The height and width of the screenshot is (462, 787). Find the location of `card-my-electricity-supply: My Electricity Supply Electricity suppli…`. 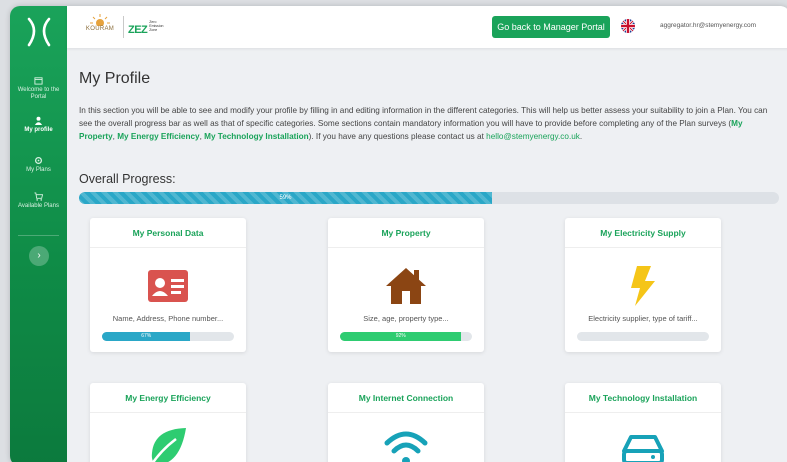

card-my-electricity-supply: My Electricity Supply Electricity suppli… is located at coordinates (643, 285).